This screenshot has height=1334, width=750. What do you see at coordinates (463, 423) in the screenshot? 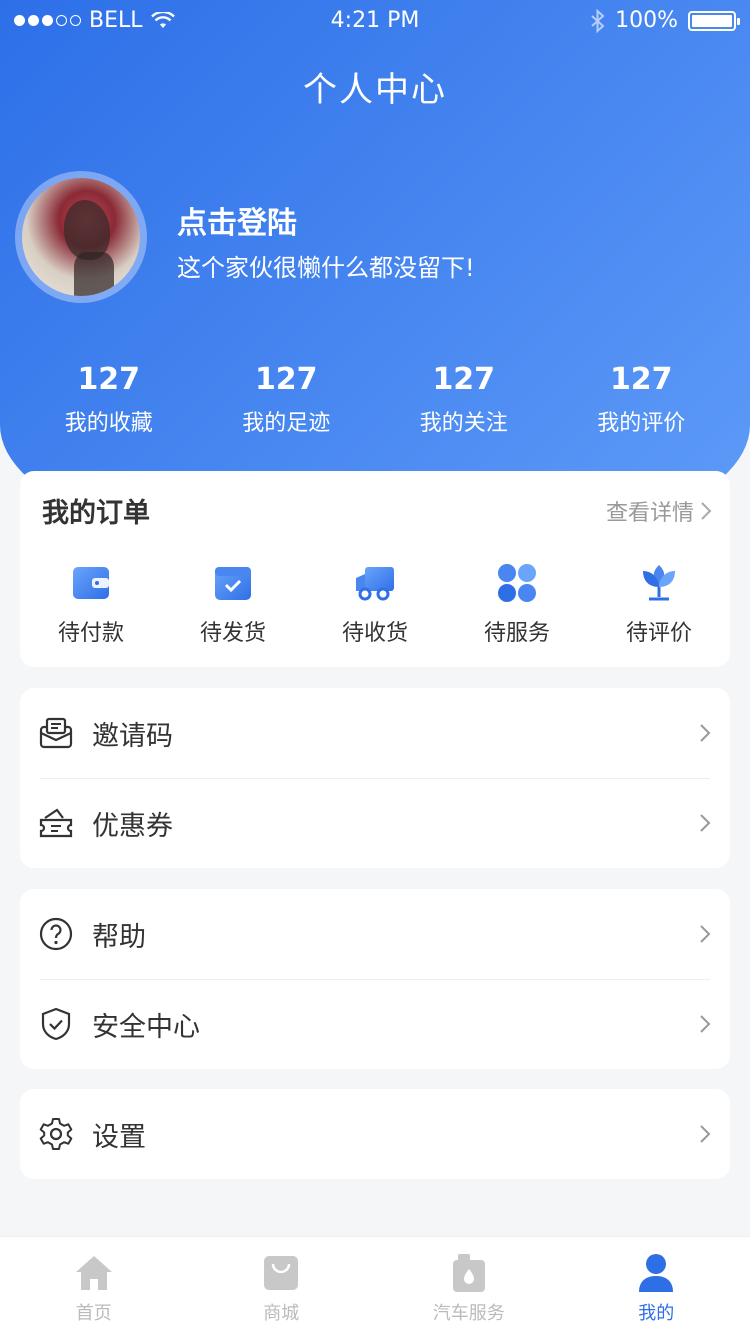
I see `stat-label: 我的关注` at bounding box center [463, 423].